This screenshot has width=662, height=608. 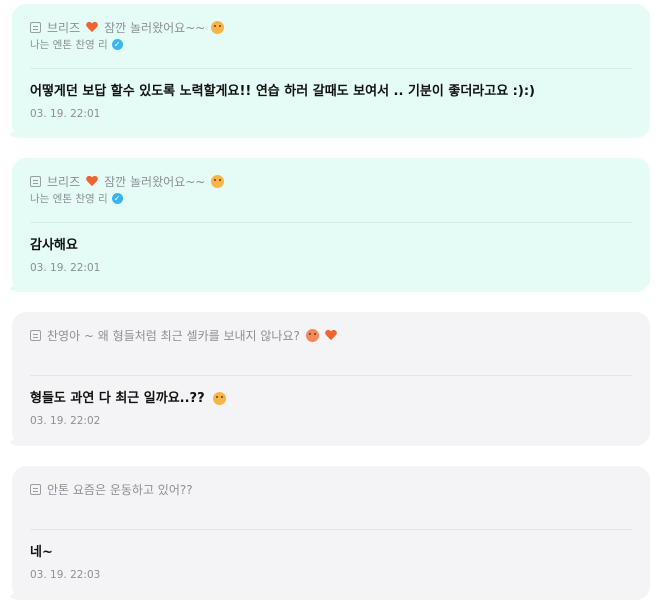 I want to click on quoted-message: 찬영아 ~ 왜 형들처럼 최근 셀카를 보내지 않나요?, so click(x=331, y=335).